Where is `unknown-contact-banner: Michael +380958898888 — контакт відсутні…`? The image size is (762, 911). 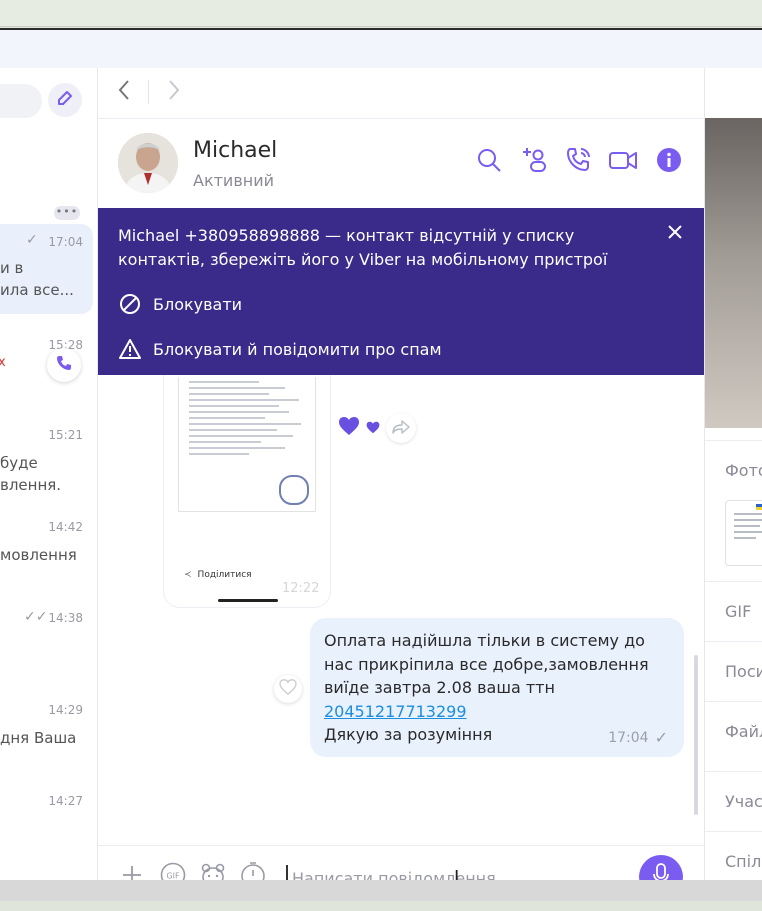 unknown-contact-banner: Michael +380958898888 — контакт відсутні… is located at coordinates (401, 291).